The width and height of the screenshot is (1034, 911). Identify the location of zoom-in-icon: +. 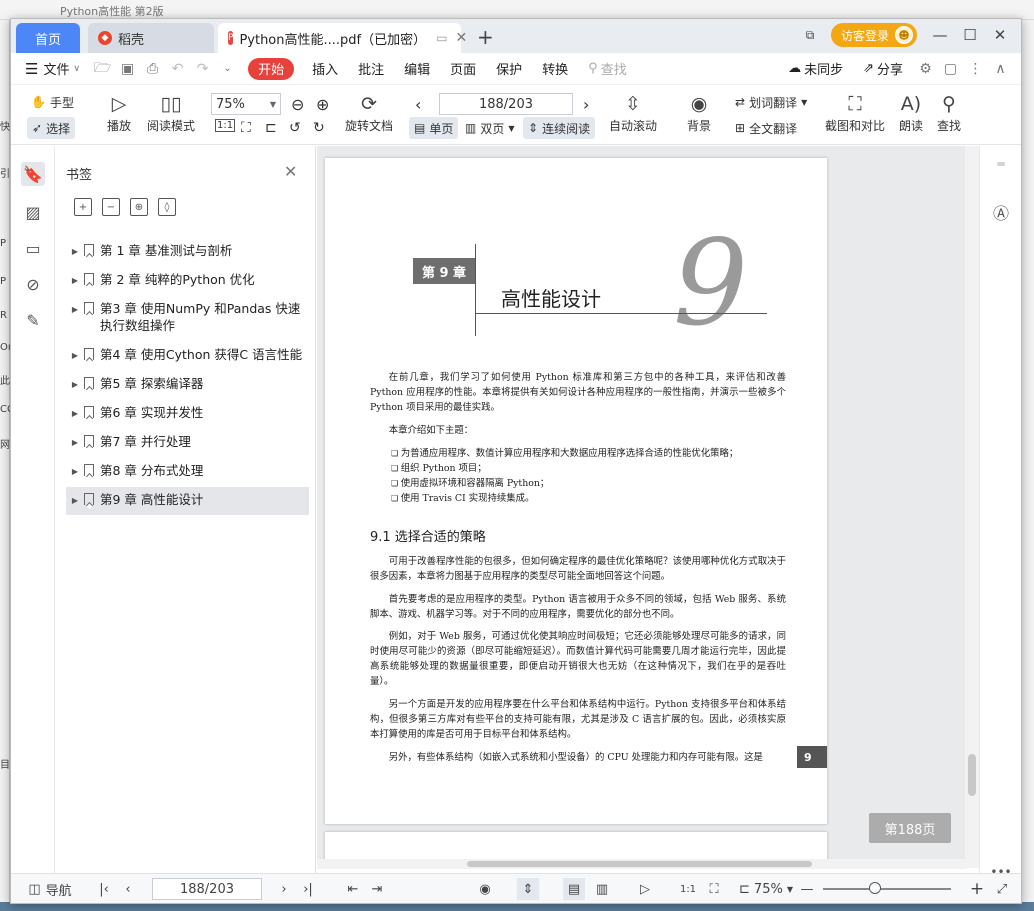
(977, 889).